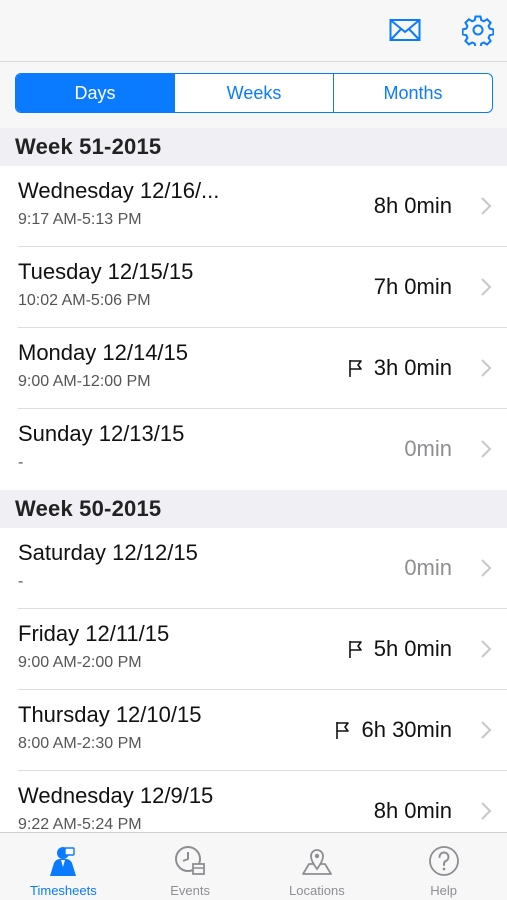 The width and height of the screenshot is (507, 900). What do you see at coordinates (253, 568) in the screenshot?
I see `table-row: Saturday 12/12/15 - 0min` at bounding box center [253, 568].